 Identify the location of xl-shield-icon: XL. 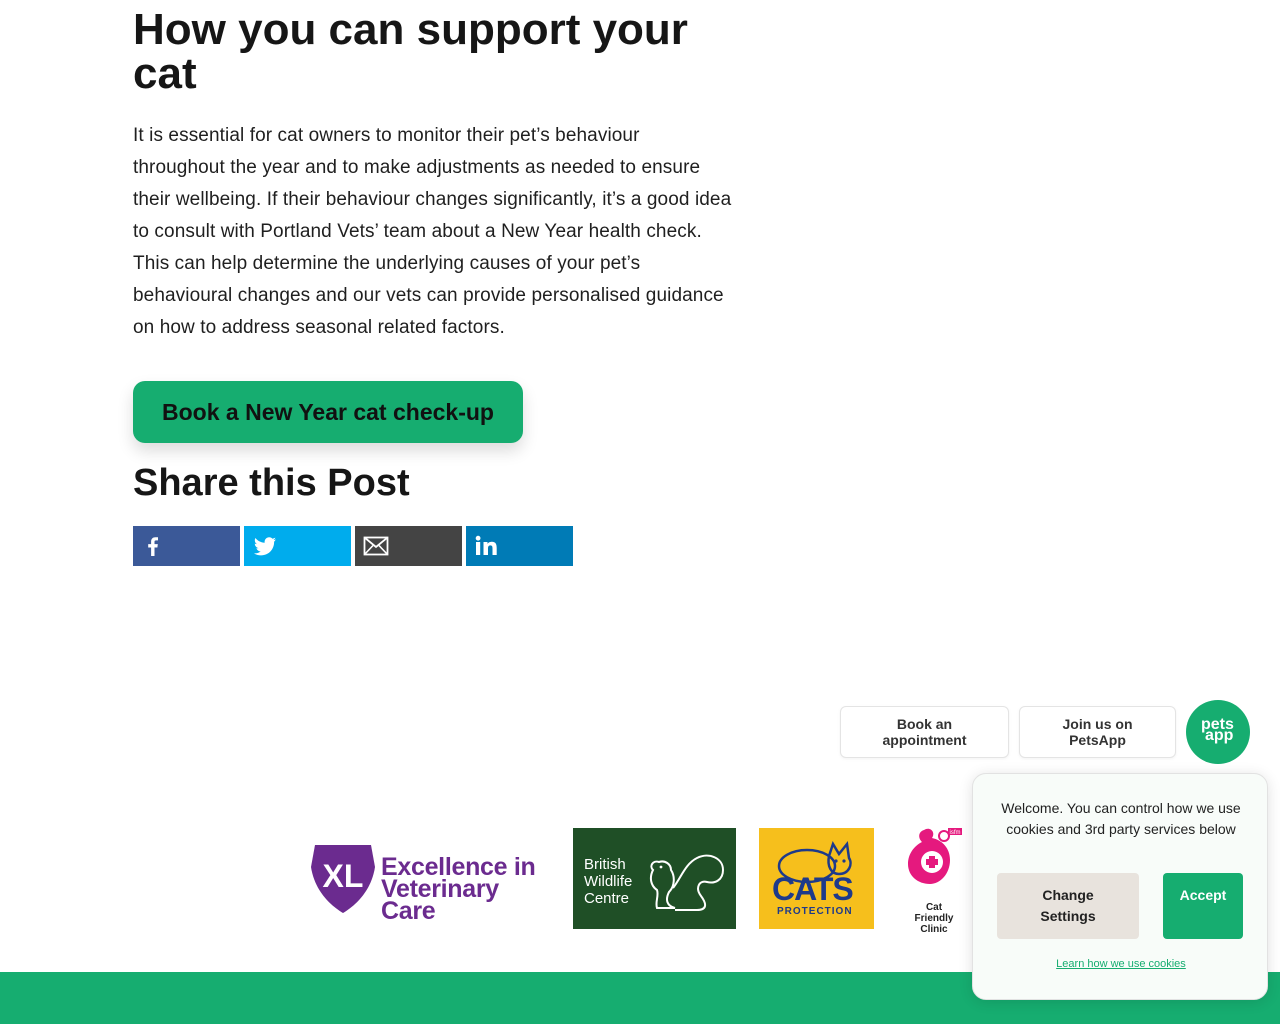
(343, 879).